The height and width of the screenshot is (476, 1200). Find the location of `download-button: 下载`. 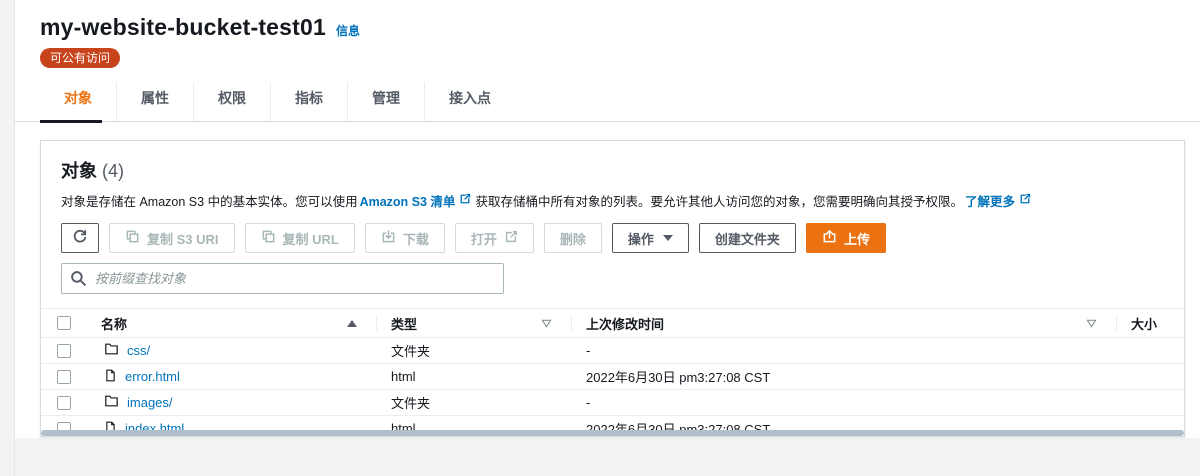

download-button: 下载 is located at coordinates (404, 238).